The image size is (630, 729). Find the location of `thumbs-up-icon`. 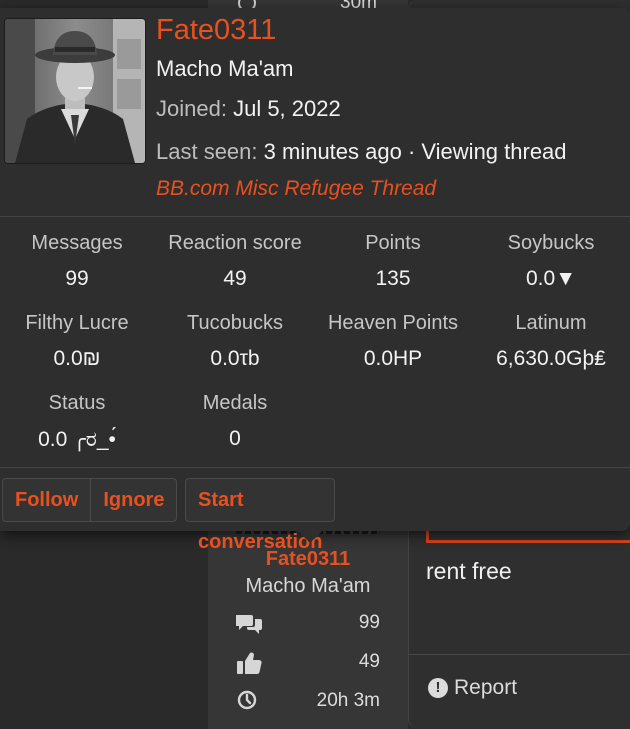

thumbs-up-icon is located at coordinates (250, 663).